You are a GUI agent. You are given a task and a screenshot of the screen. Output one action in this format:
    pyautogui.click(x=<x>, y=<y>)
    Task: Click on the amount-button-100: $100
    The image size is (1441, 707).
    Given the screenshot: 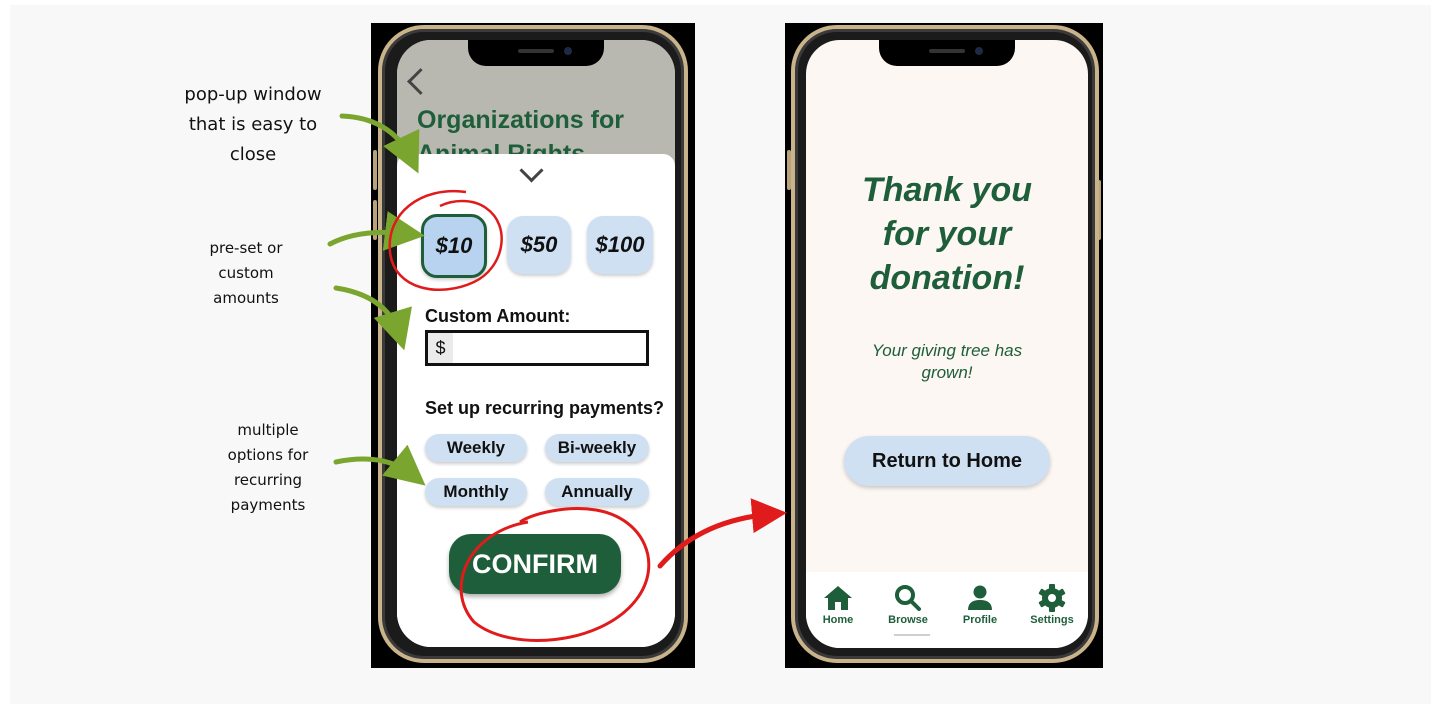 What is the action you would take?
    pyautogui.click(x=620, y=245)
    